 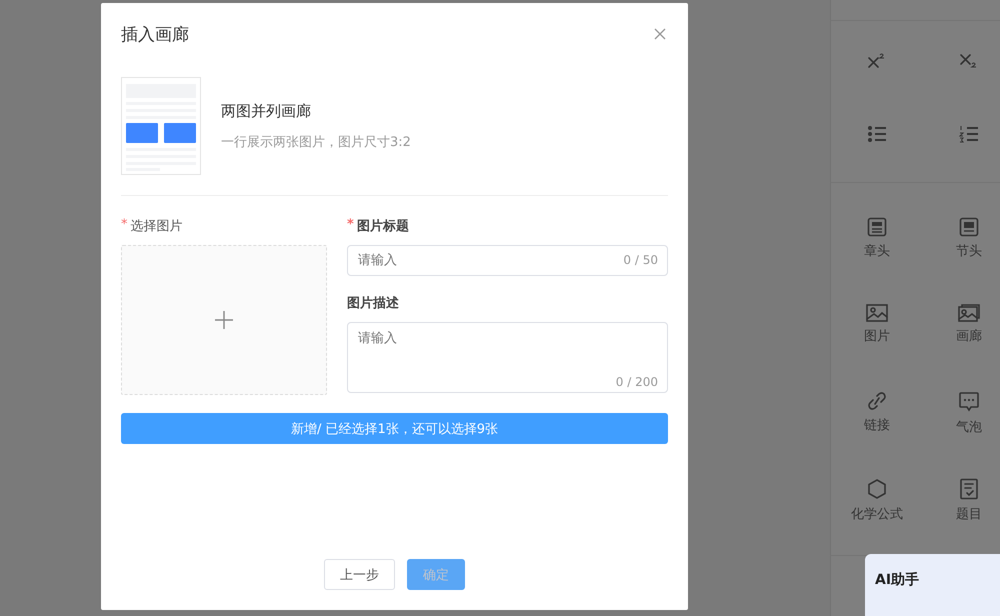 I want to click on back-button: 上一步, so click(x=359, y=574).